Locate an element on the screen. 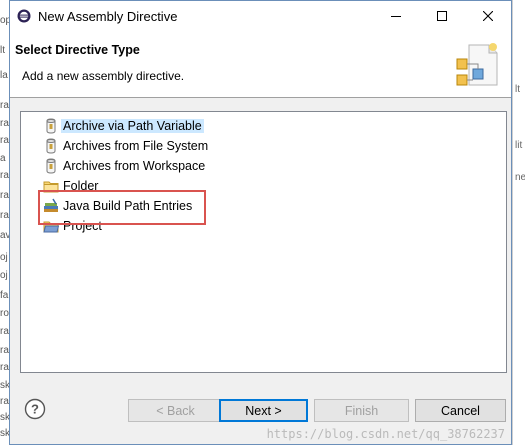 This screenshot has width=525, height=445. maximize-icon is located at coordinates (442, 16).